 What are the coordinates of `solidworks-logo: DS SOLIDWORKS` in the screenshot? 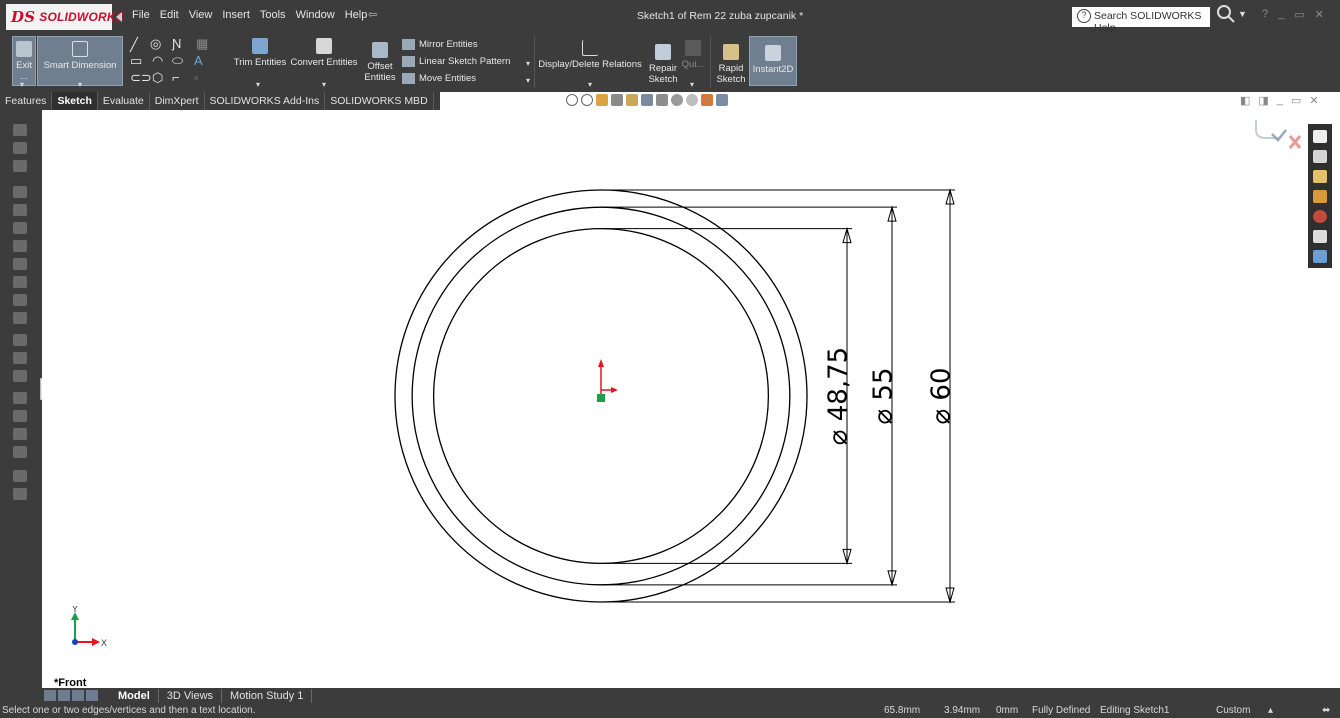 It's located at (65, 17).